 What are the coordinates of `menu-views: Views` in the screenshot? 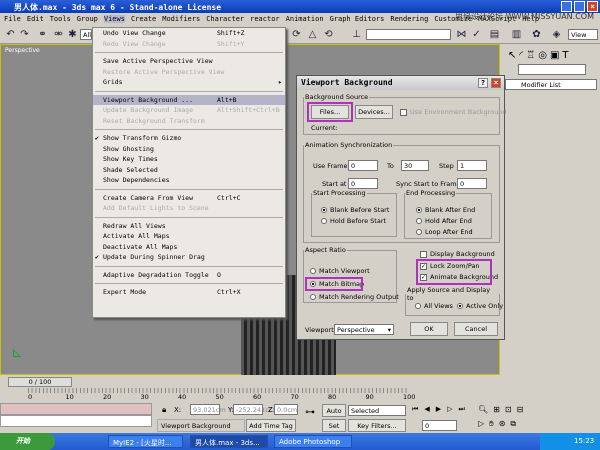 It's located at (114, 19).